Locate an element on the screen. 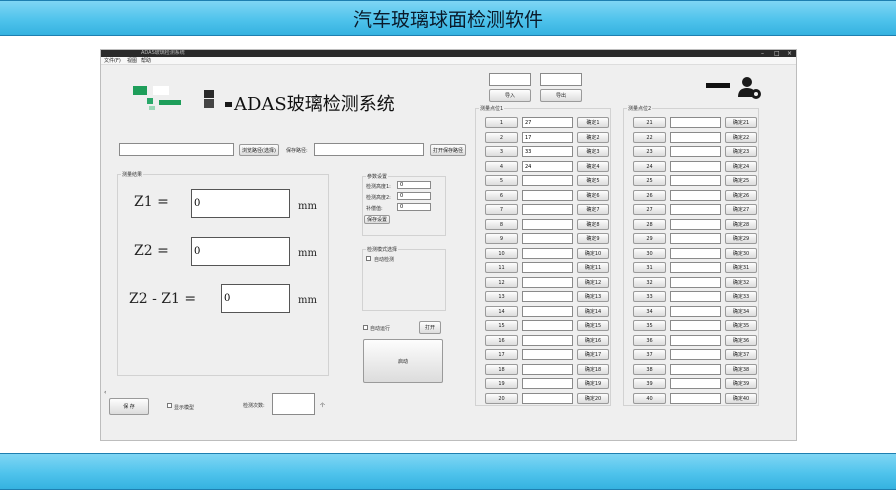  right-point-index-button: 40 is located at coordinates (649, 398).